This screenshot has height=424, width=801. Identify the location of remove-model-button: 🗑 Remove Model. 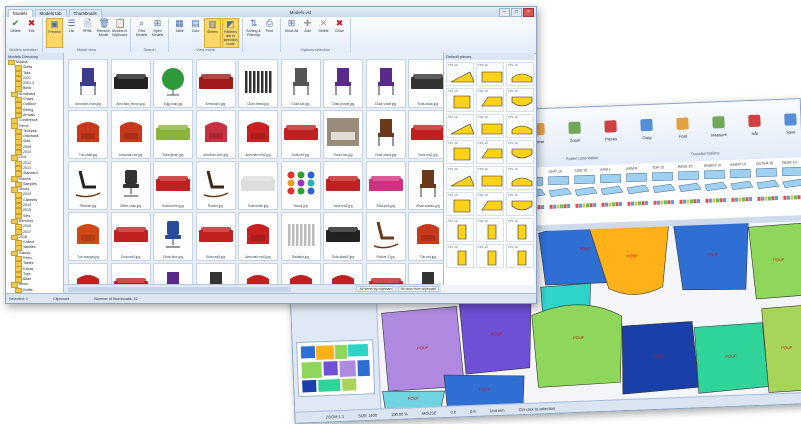
(103, 33).